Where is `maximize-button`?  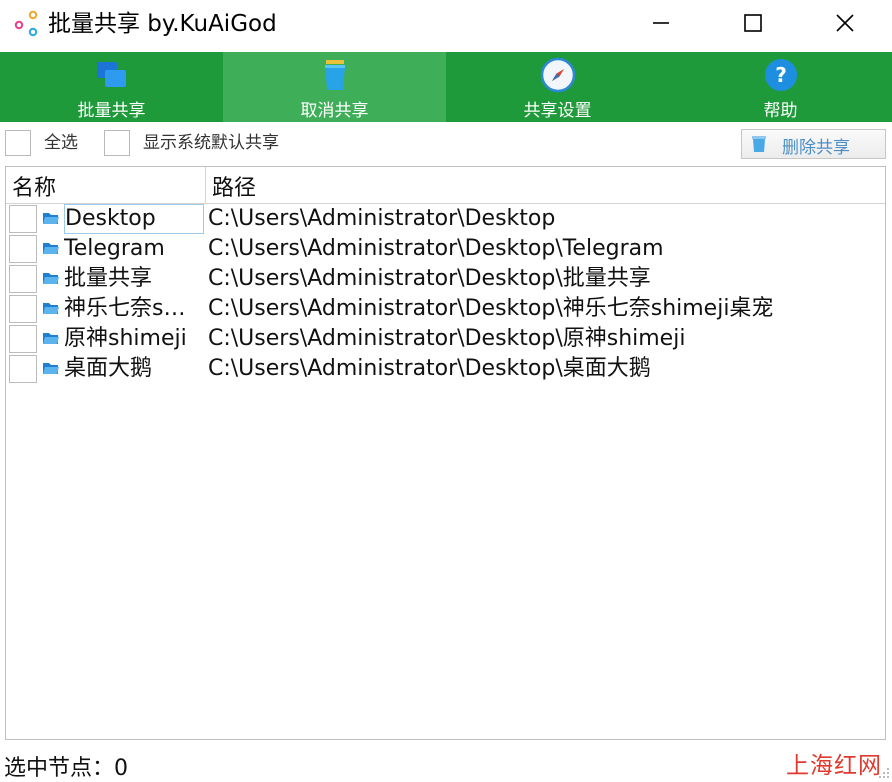
maximize-button is located at coordinates (753, 23).